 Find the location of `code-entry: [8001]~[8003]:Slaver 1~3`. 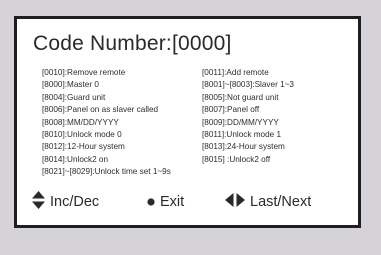

code-entry: [8001]~[8003]:Slaver 1~3 is located at coordinates (248, 85).